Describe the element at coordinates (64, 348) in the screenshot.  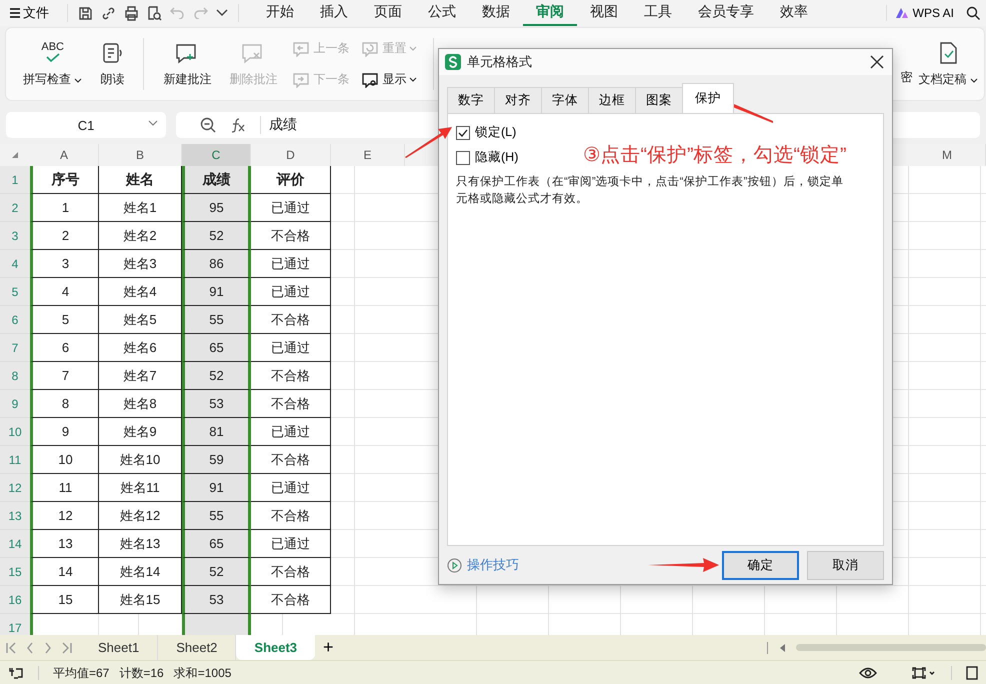
I see `table-cell: 6` at that location.